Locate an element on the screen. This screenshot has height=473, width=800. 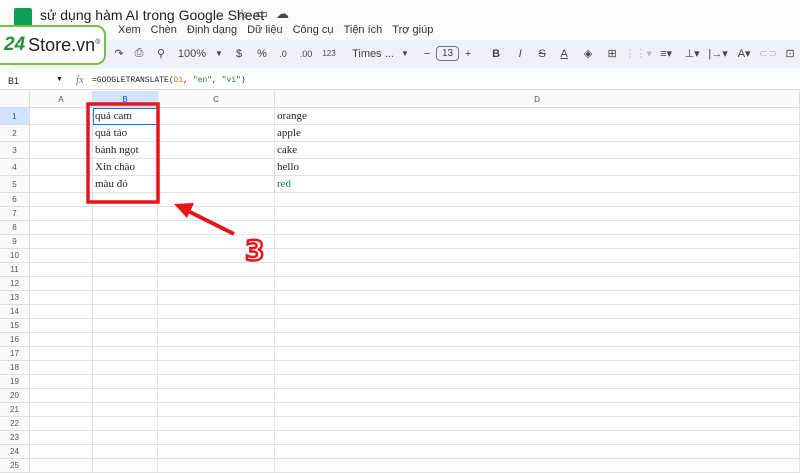
row-header: 4 is located at coordinates (15, 167).